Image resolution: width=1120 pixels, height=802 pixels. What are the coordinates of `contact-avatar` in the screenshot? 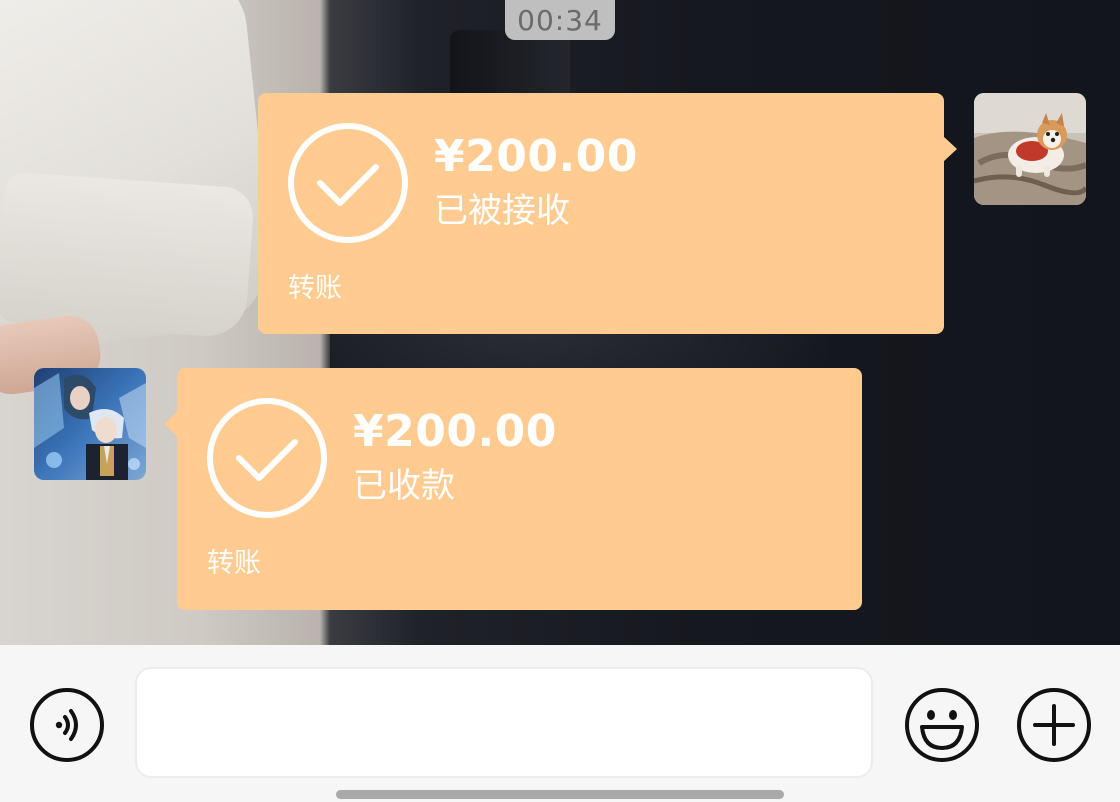 It's located at (90, 424).